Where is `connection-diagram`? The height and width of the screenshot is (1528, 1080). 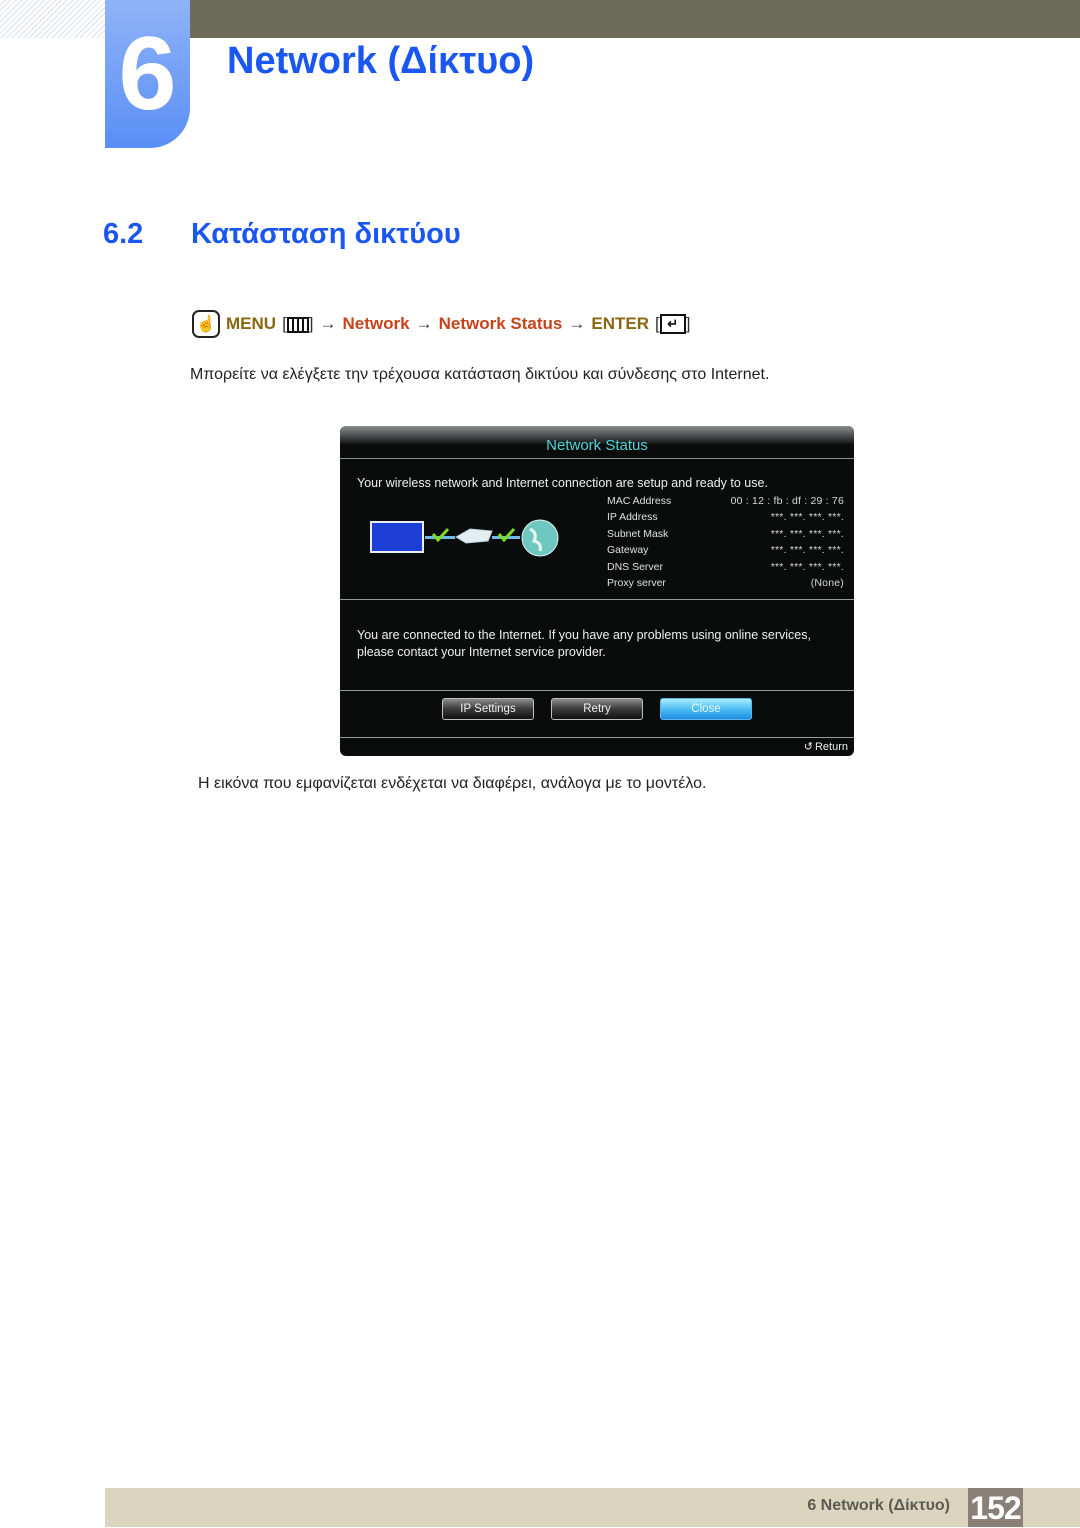
connection-diagram is located at coordinates (464, 538).